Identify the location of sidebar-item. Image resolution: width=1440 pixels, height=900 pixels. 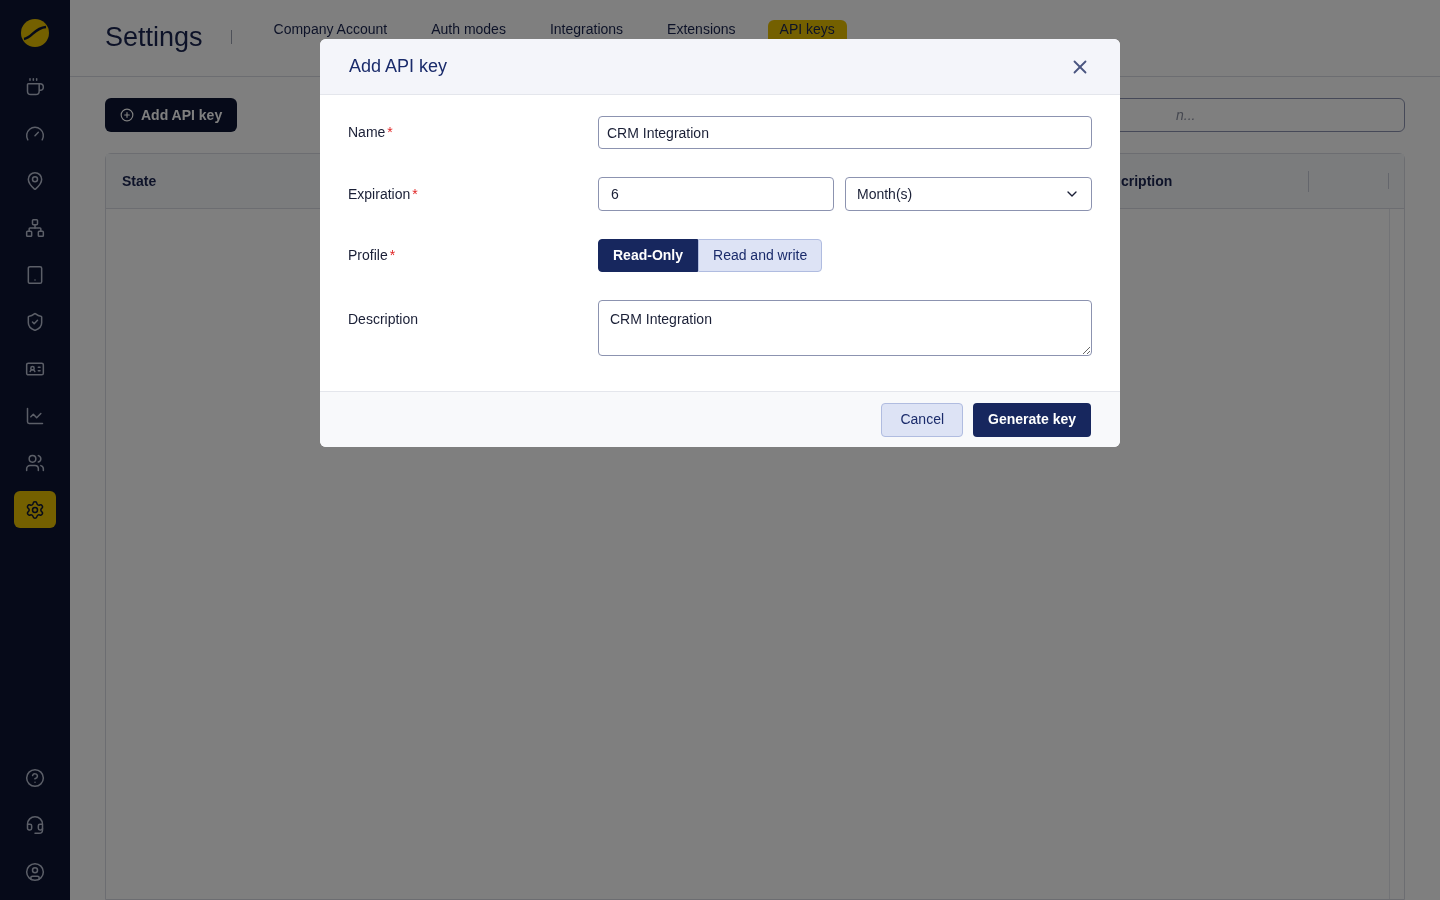
(35, 509).